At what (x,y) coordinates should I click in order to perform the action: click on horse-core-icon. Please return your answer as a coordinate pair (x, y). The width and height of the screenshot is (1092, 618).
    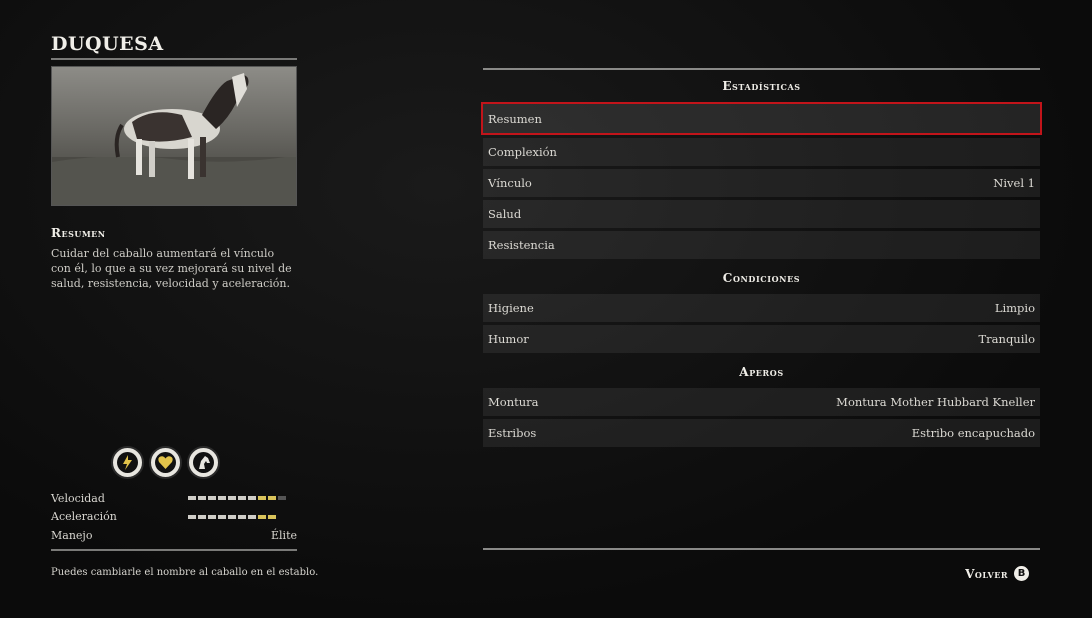
    Looking at the image, I should click on (203, 462).